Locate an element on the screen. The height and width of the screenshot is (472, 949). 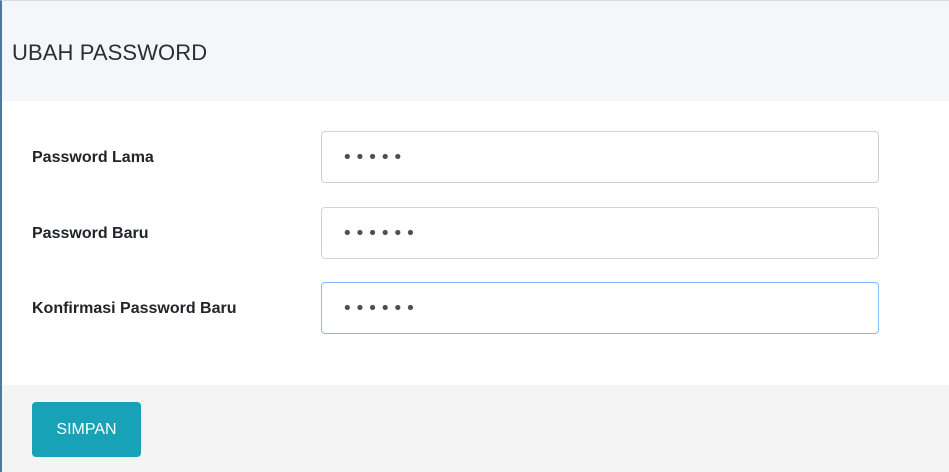
save-button: SIMPAN is located at coordinates (86, 429).